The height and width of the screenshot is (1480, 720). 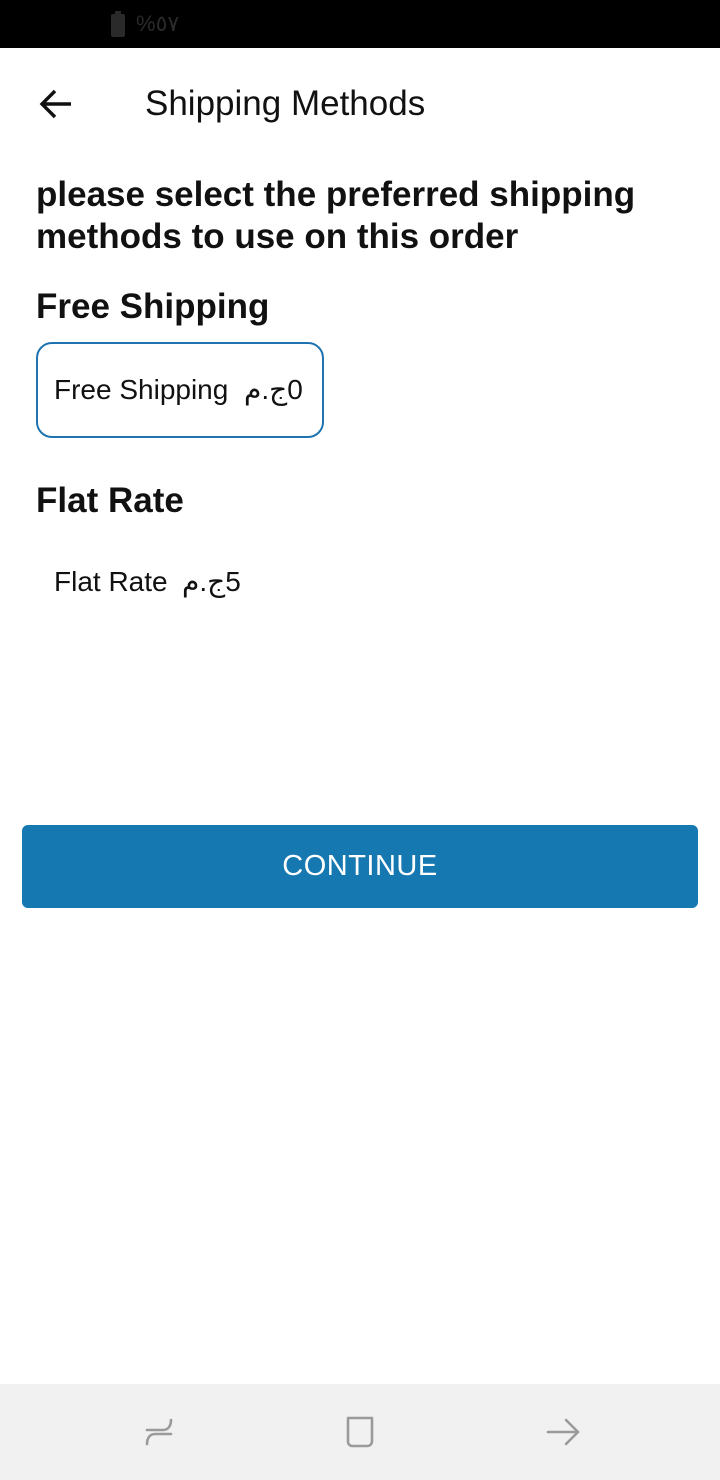 I want to click on page-title: Shipping Methods, so click(x=285, y=103).